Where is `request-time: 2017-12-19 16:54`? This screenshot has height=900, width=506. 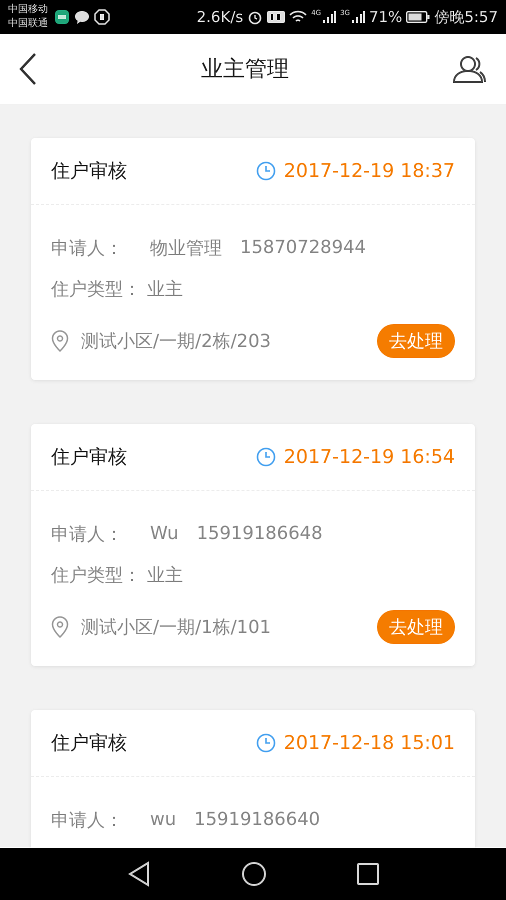 request-time: 2017-12-19 16:54 is located at coordinates (369, 457).